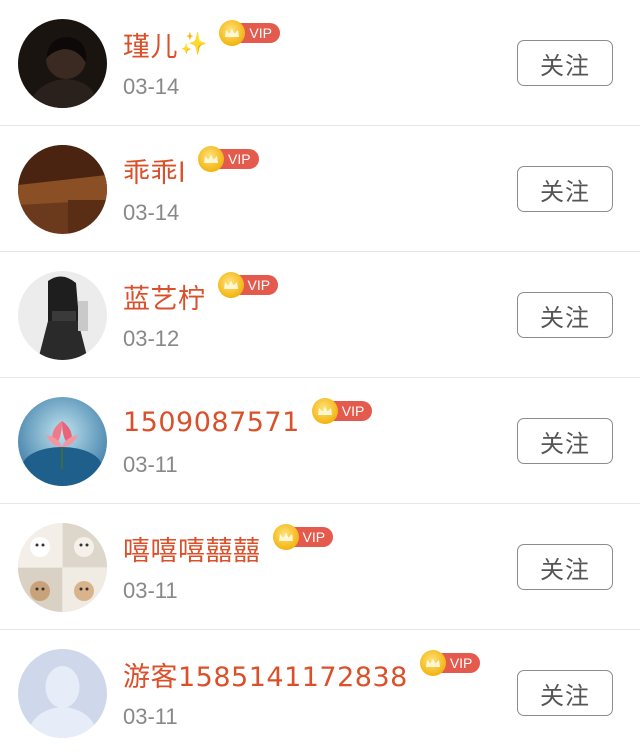 The height and width of the screenshot is (755, 640). Describe the element at coordinates (194, 44) in the screenshot. I see `sparkle-icon: ✨` at that location.